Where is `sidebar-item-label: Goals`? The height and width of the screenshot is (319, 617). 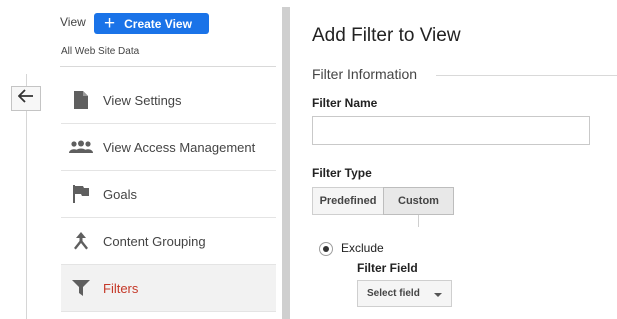
sidebar-item-label: Goals is located at coordinates (120, 194).